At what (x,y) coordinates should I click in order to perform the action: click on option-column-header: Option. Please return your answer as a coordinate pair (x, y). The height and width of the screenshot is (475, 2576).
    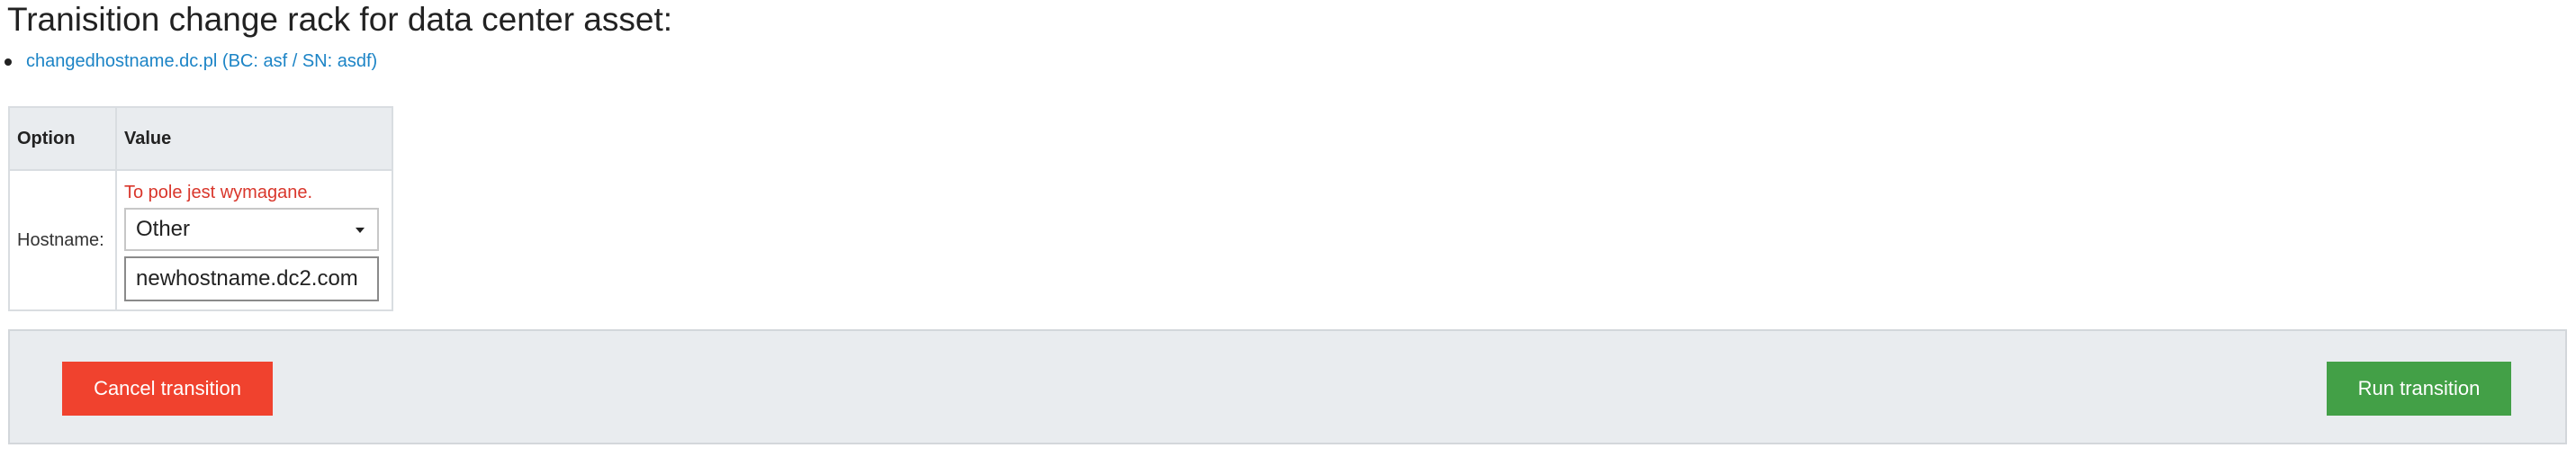
    Looking at the image, I should click on (62, 138).